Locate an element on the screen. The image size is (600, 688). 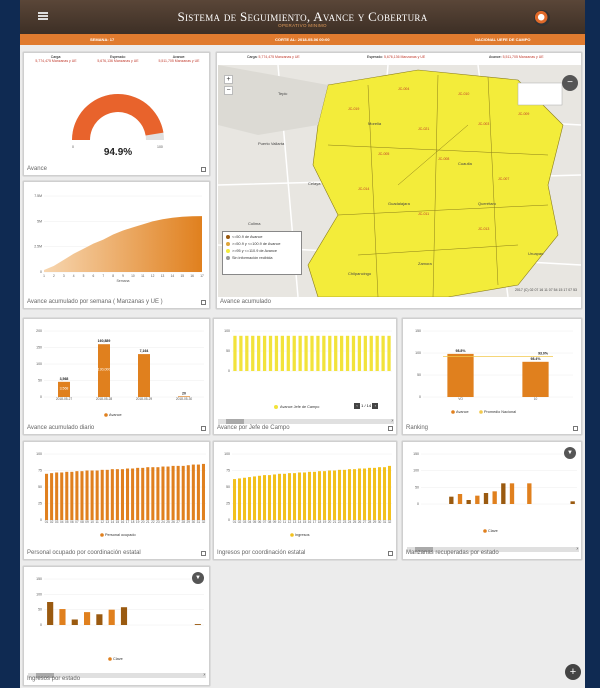
role-label: NACIONAL UEFE DE CAMPO is located at coordinates (503, 39).